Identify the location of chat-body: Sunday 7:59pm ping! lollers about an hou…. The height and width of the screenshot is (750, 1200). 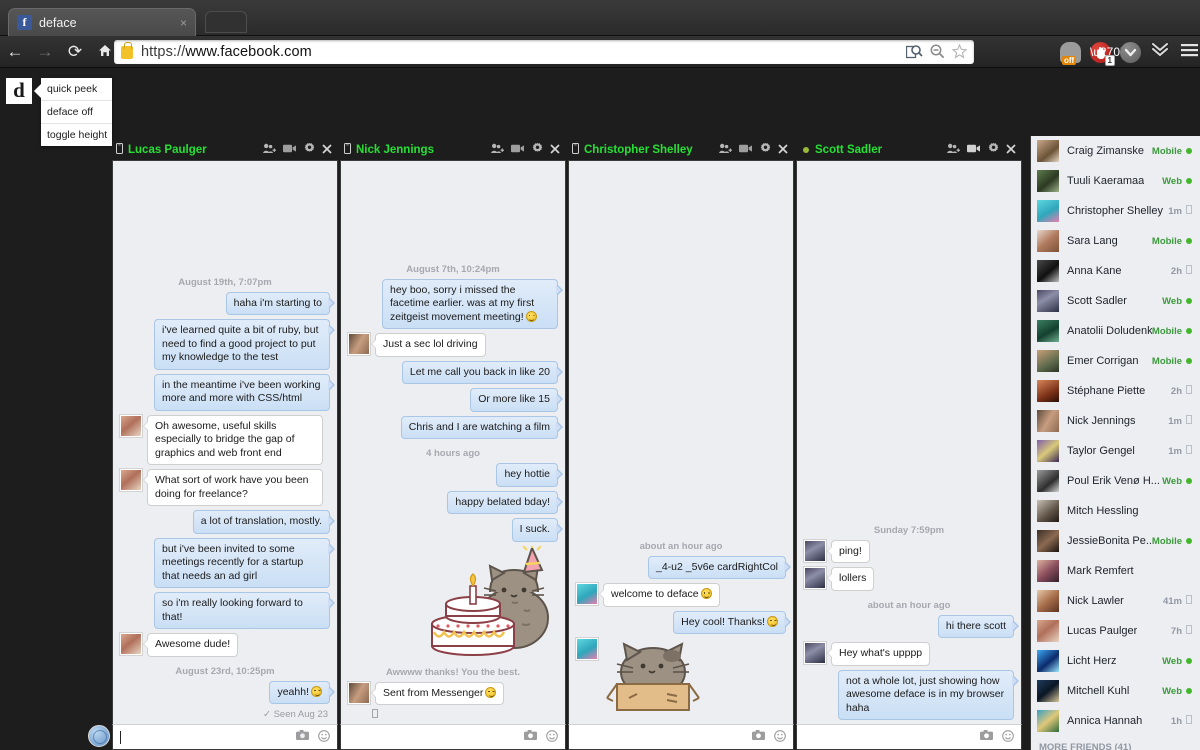
(909, 442).